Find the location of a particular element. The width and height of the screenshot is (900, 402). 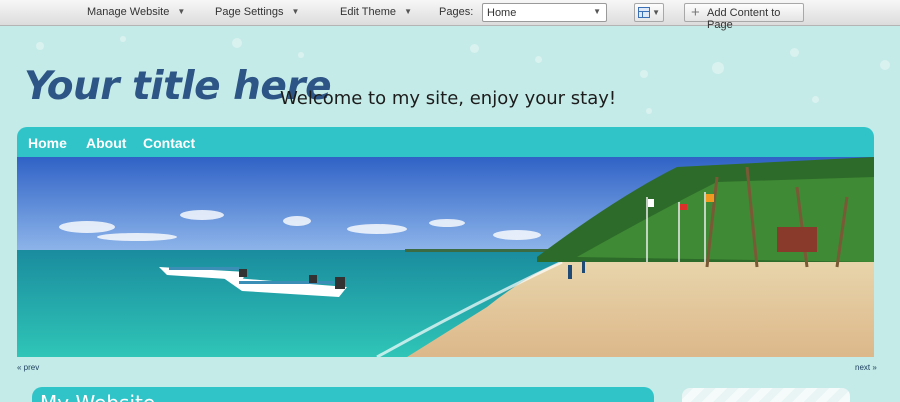

edit-theme-menu: Edit Theme ▼ is located at coordinates (376, 12).